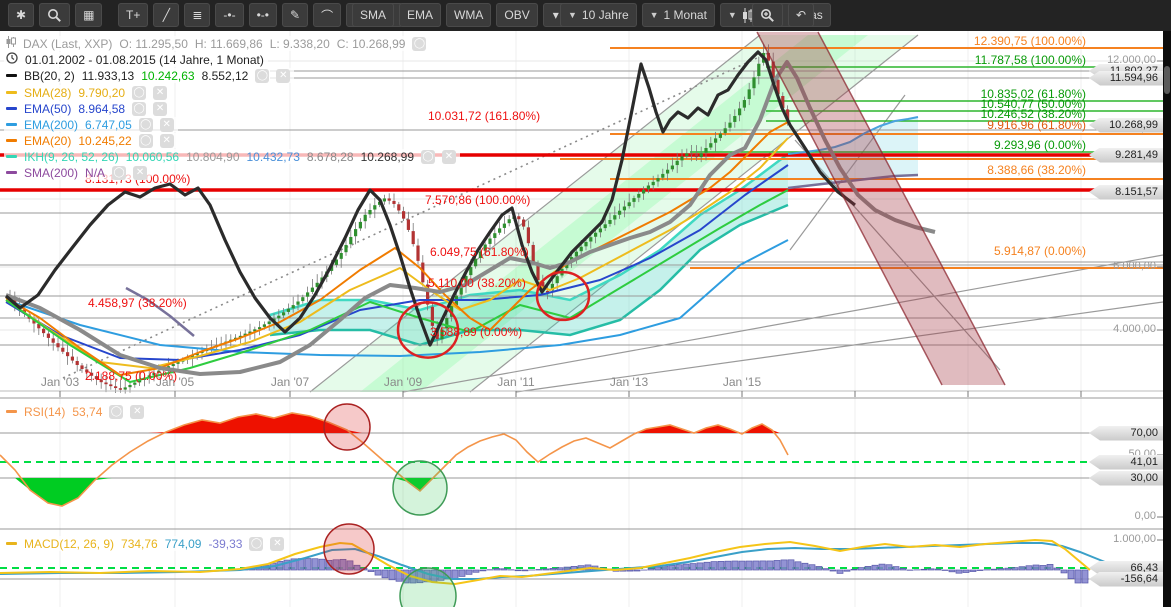 This screenshot has height=607, width=1171. Describe the element at coordinates (48, 140) in the screenshot. I see `legend-text: EMA(20)` at that location.